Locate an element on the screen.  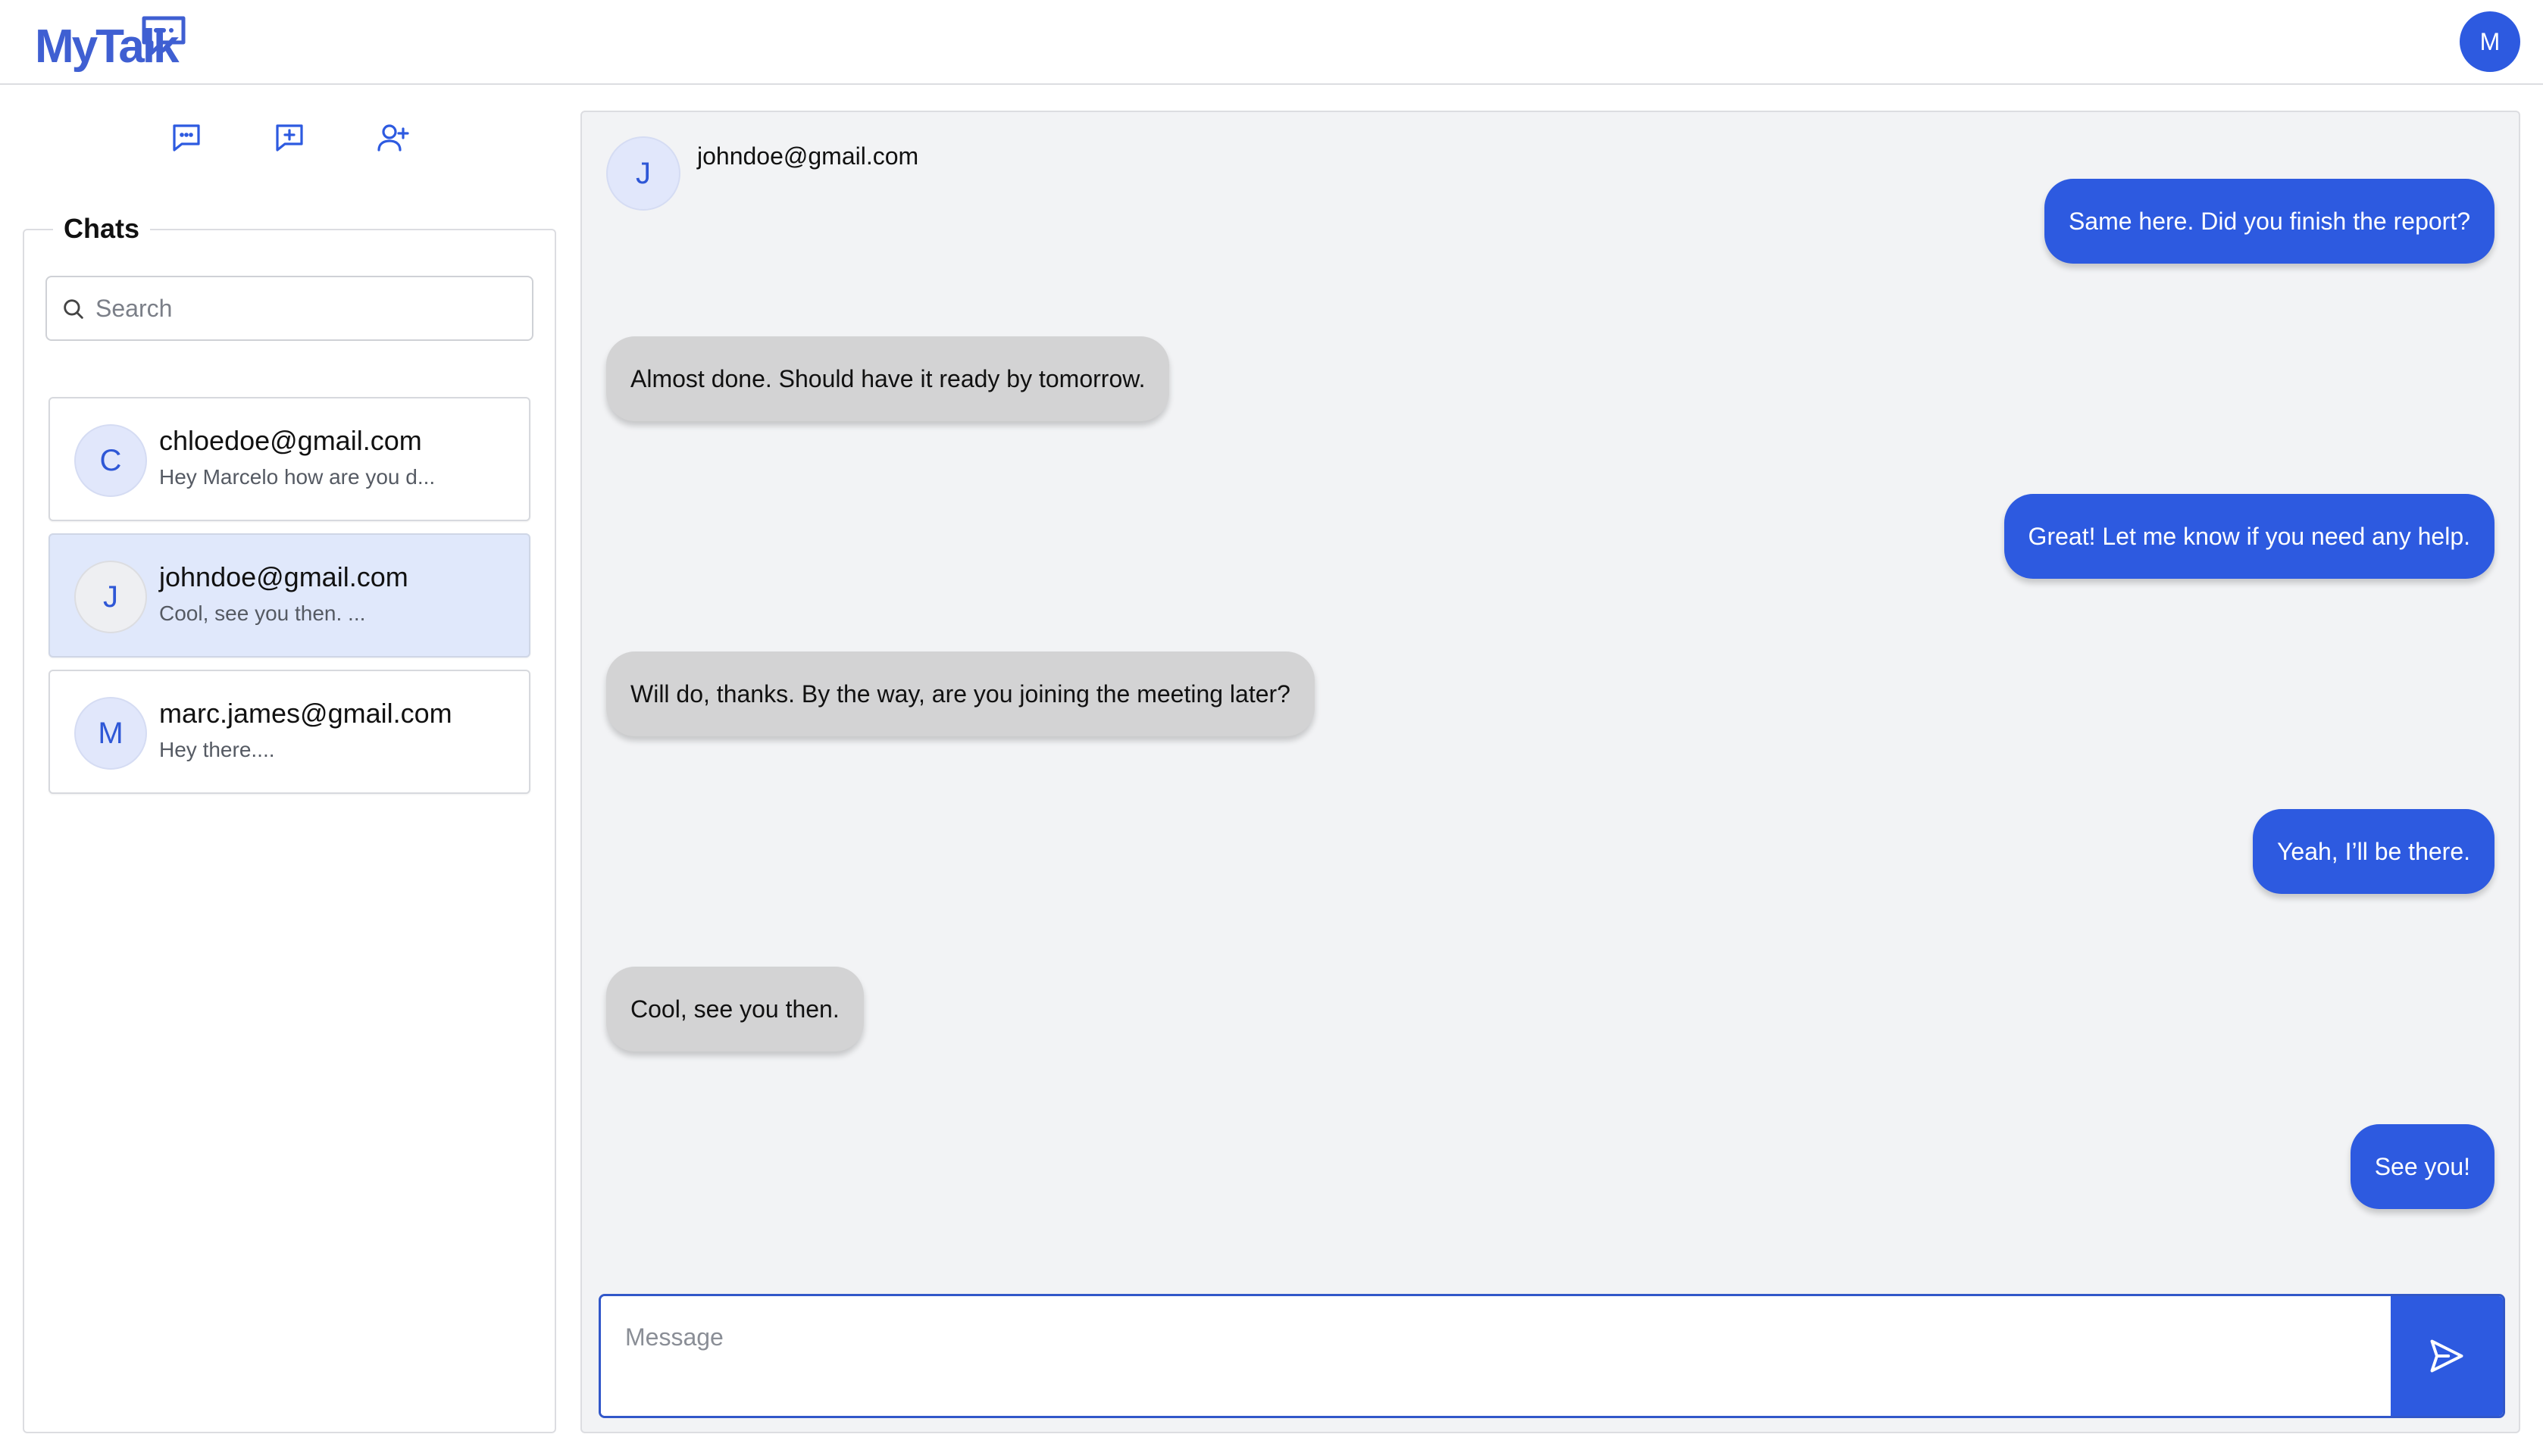
search-box is located at coordinates (289, 308).